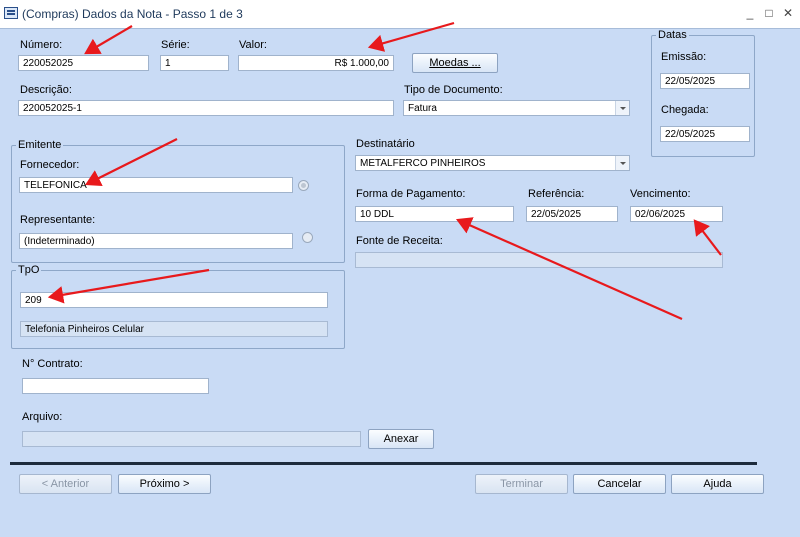  Describe the element at coordinates (717, 484) in the screenshot. I see `ajuda-button: Ajuda` at that location.